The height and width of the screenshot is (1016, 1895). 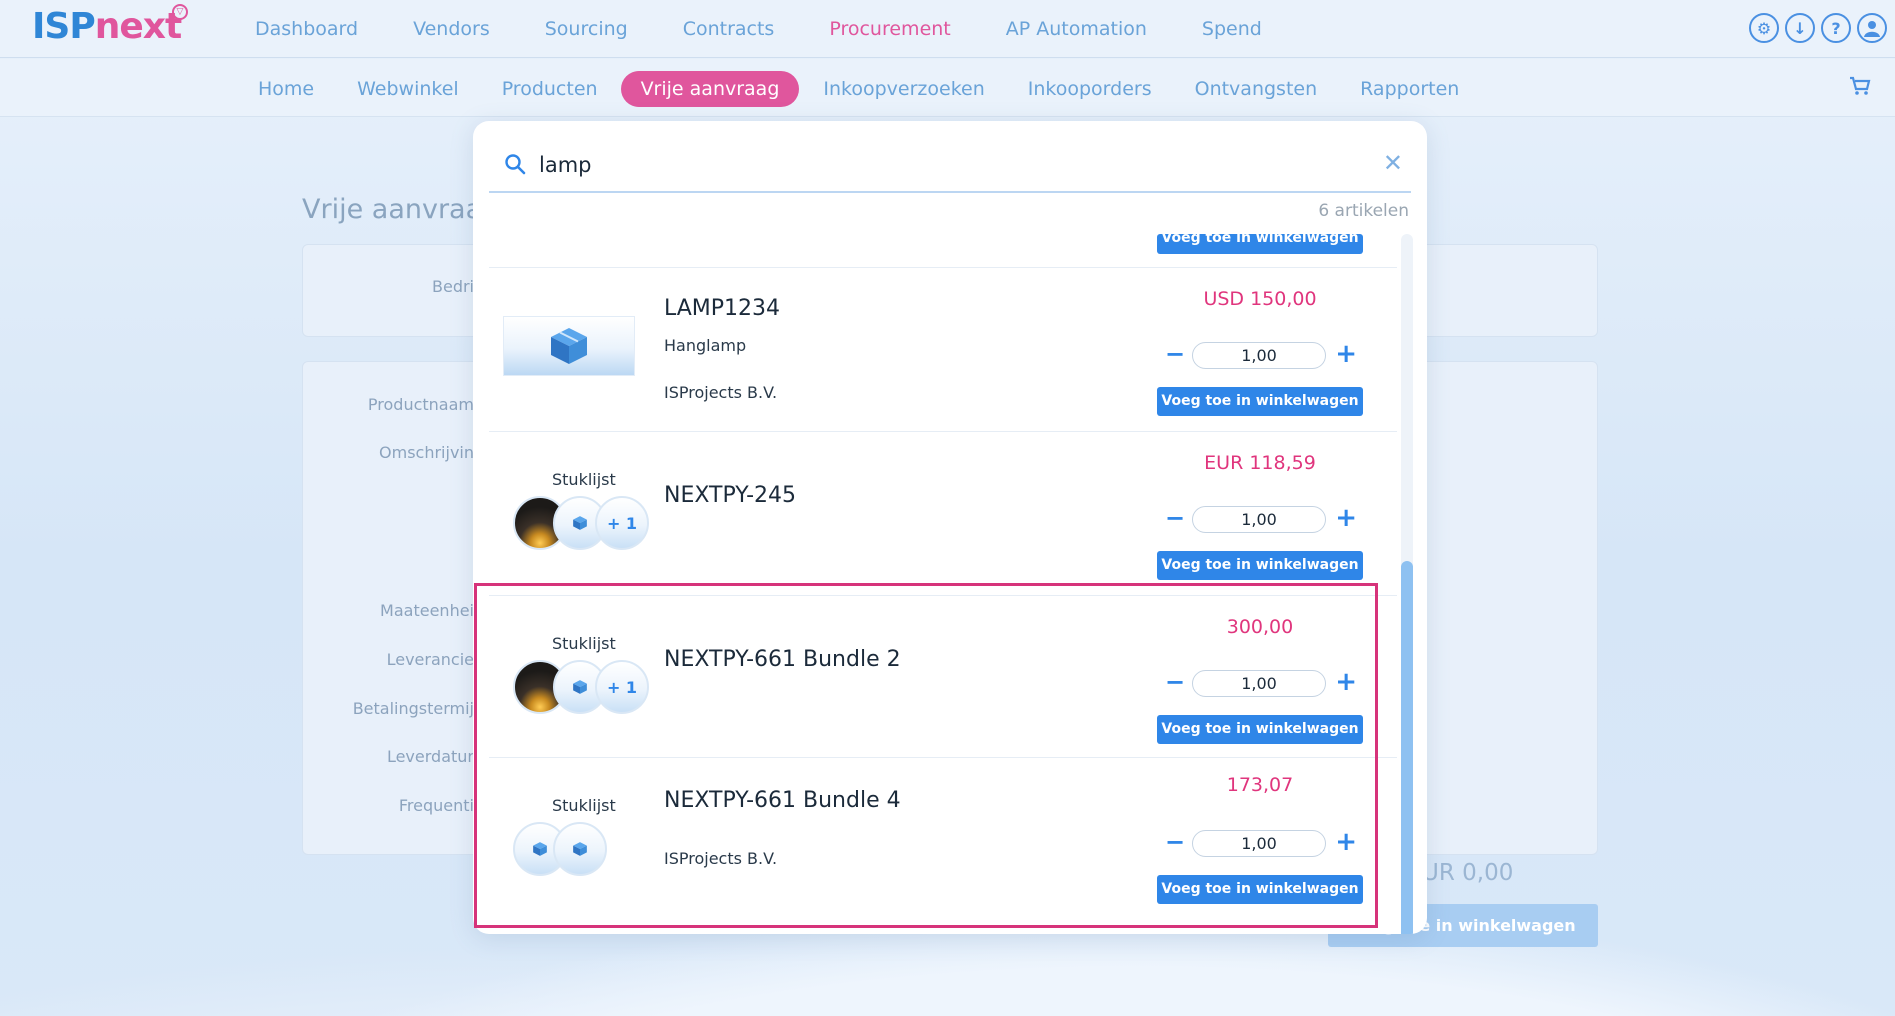 What do you see at coordinates (889, 29) in the screenshot?
I see `nav-procurement: Procurement` at bounding box center [889, 29].